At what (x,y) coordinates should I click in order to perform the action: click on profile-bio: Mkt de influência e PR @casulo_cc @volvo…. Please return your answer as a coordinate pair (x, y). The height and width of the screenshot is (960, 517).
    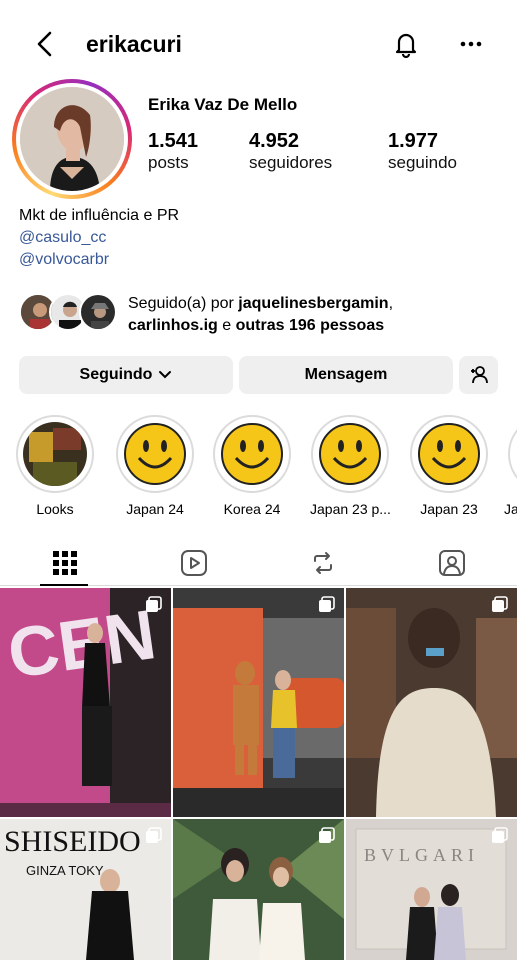
    Looking at the image, I should click on (99, 238).